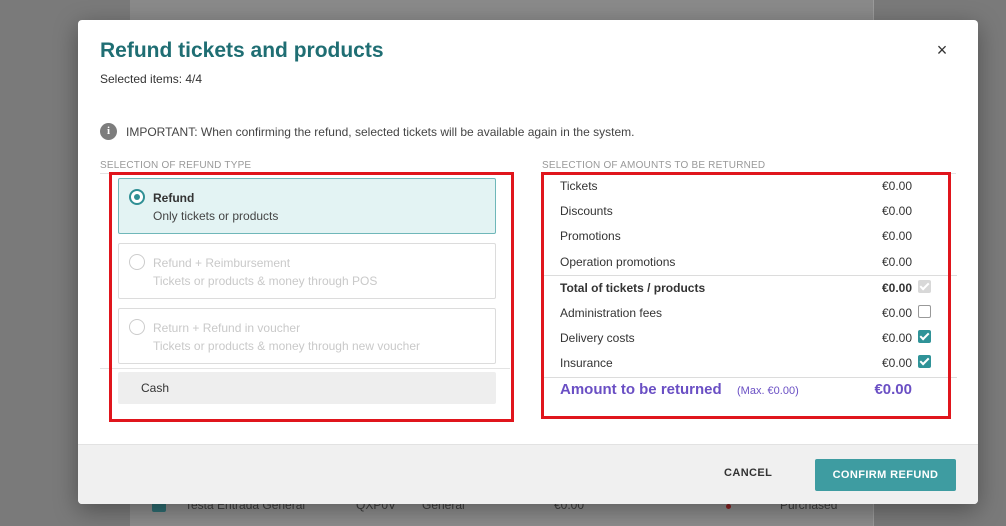 The width and height of the screenshot is (1006, 526). Describe the element at coordinates (108, 131) in the screenshot. I see `info-icon: i` at that location.